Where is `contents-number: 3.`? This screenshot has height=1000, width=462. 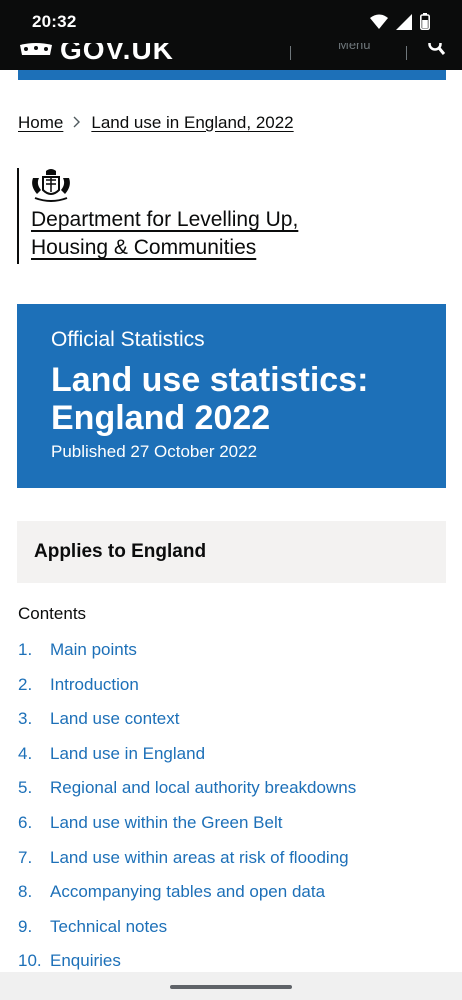 contents-number: 3. is located at coordinates (25, 719).